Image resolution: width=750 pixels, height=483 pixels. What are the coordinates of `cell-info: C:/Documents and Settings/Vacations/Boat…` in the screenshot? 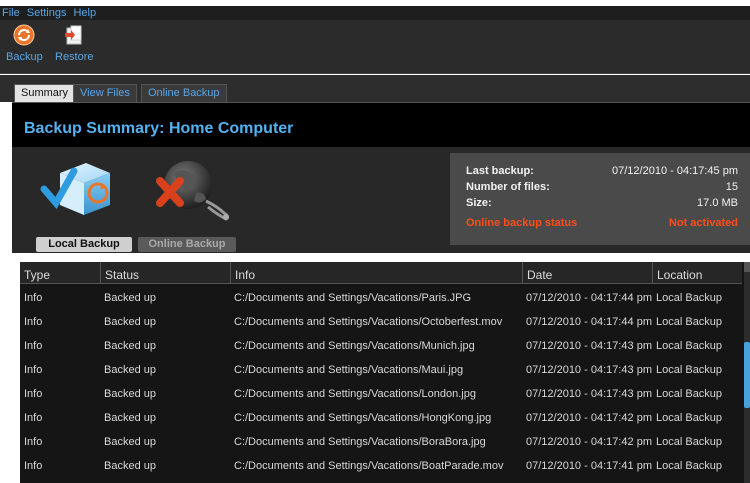 It's located at (369, 466).